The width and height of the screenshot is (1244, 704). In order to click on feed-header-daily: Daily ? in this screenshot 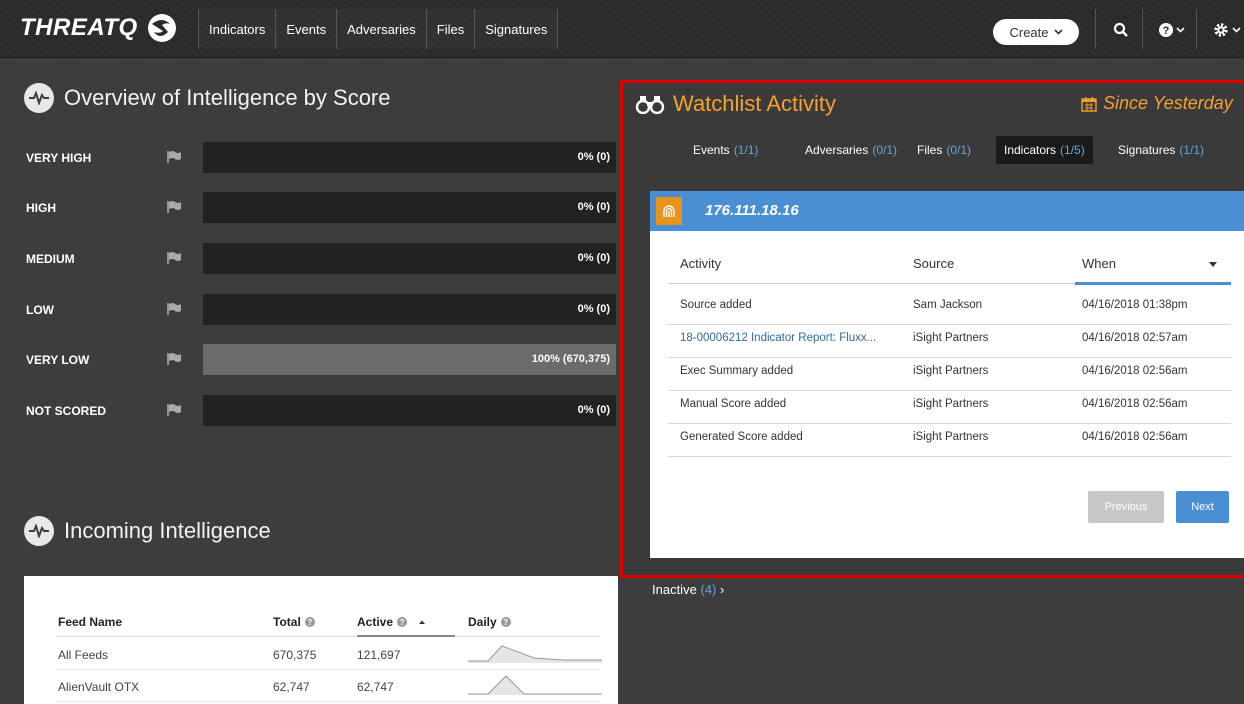, I will do `click(489, 622)`.